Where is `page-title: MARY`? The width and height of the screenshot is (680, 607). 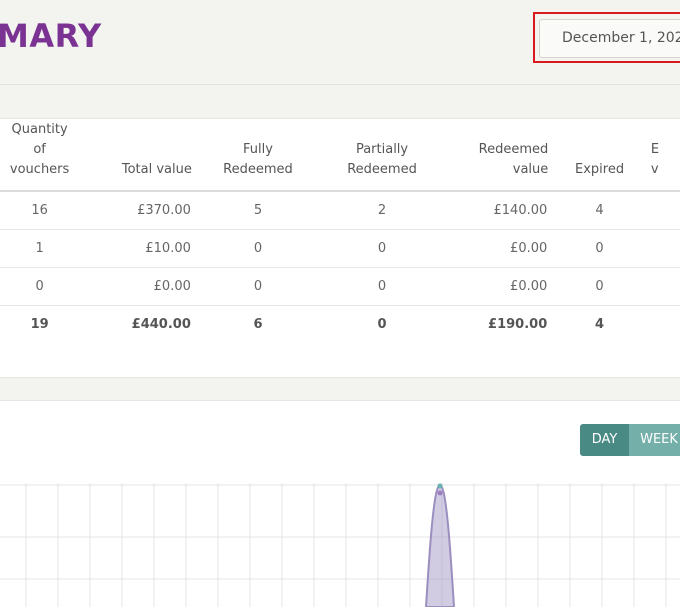
page-title: MARY is located at coordinates (51, 36).